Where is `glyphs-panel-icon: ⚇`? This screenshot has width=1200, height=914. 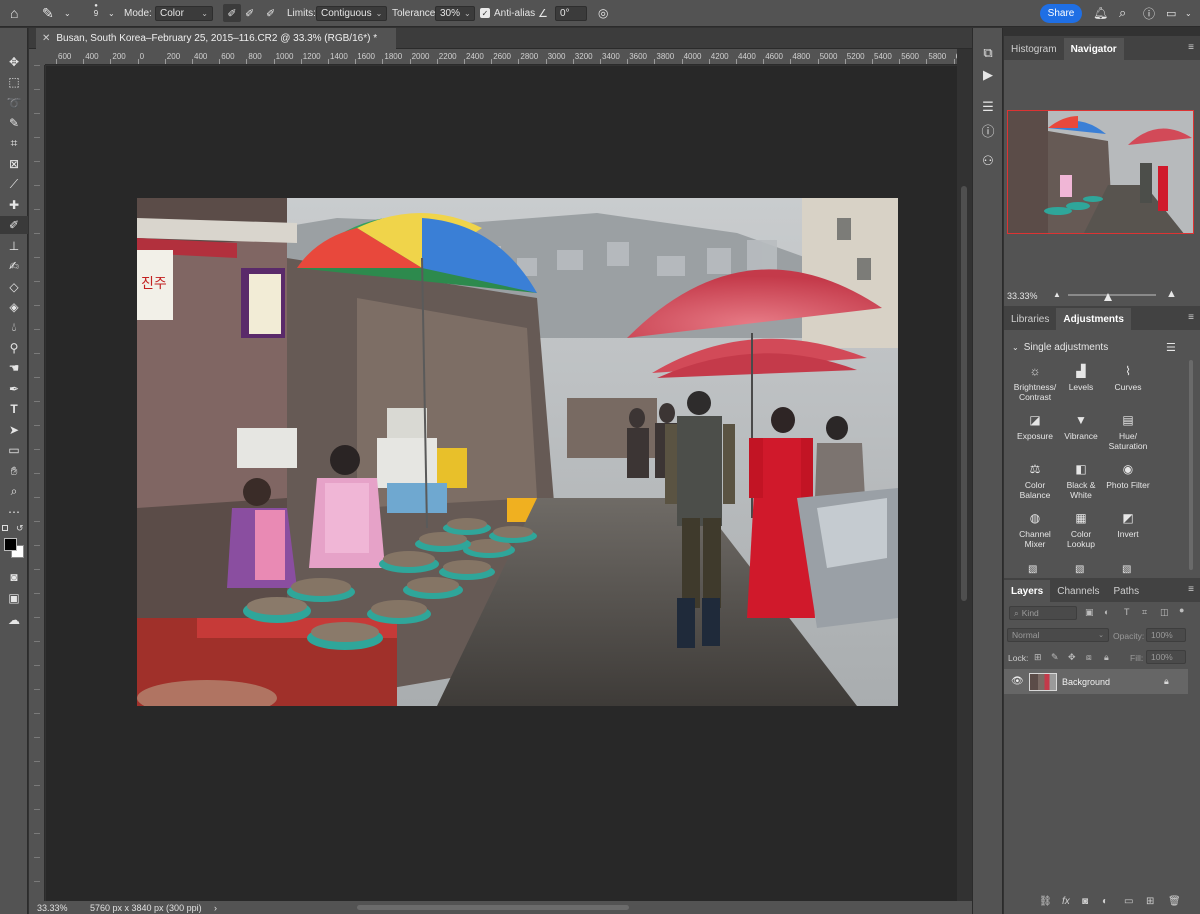 glyphs-panel-icon: ⚇ is located at coordinates (988, 161).